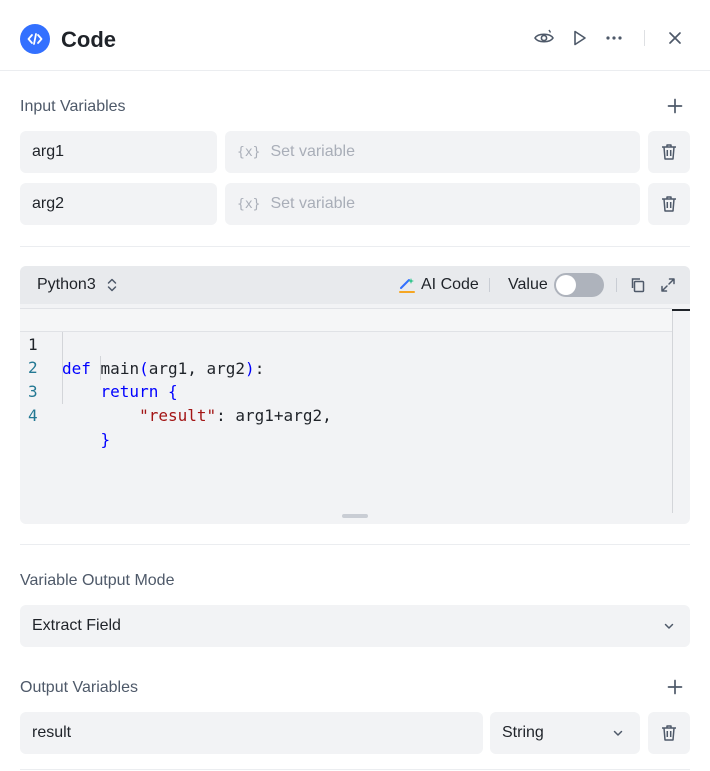  What do you see at coordinates (346, 343) in the screenshot?
I see `code-line: 1 def main(arg1, arg2):` at bounding box center [346, 343].